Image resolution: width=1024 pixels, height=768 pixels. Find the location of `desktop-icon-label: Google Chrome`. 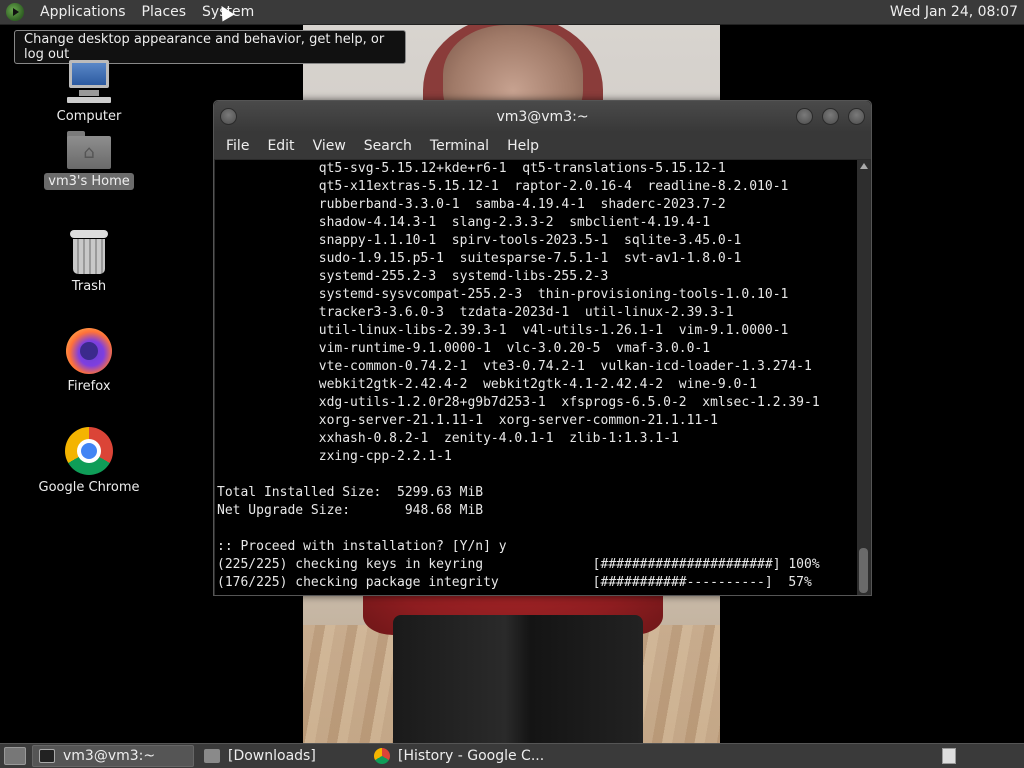

desktop-icon-label: Google Chrome is located at coordinates (89, 487).